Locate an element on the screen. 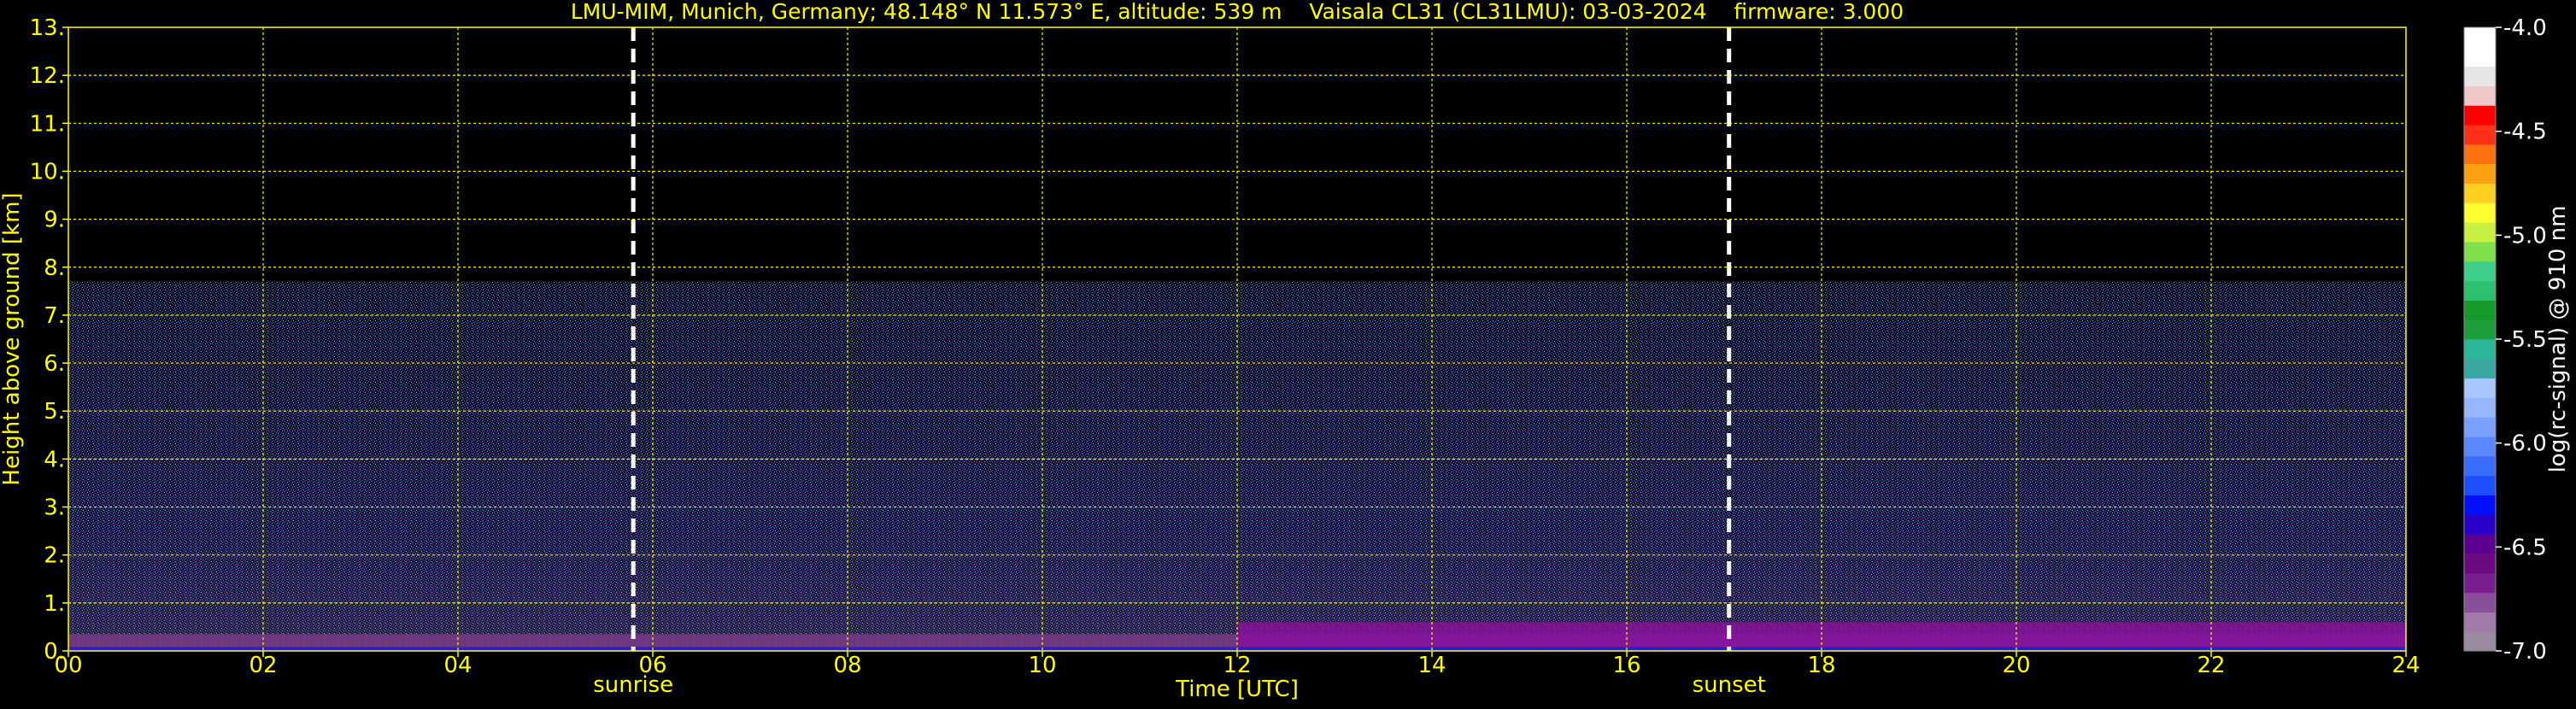  colorbar-tick-label: -6.0 is located at coordinates (2525, 444).